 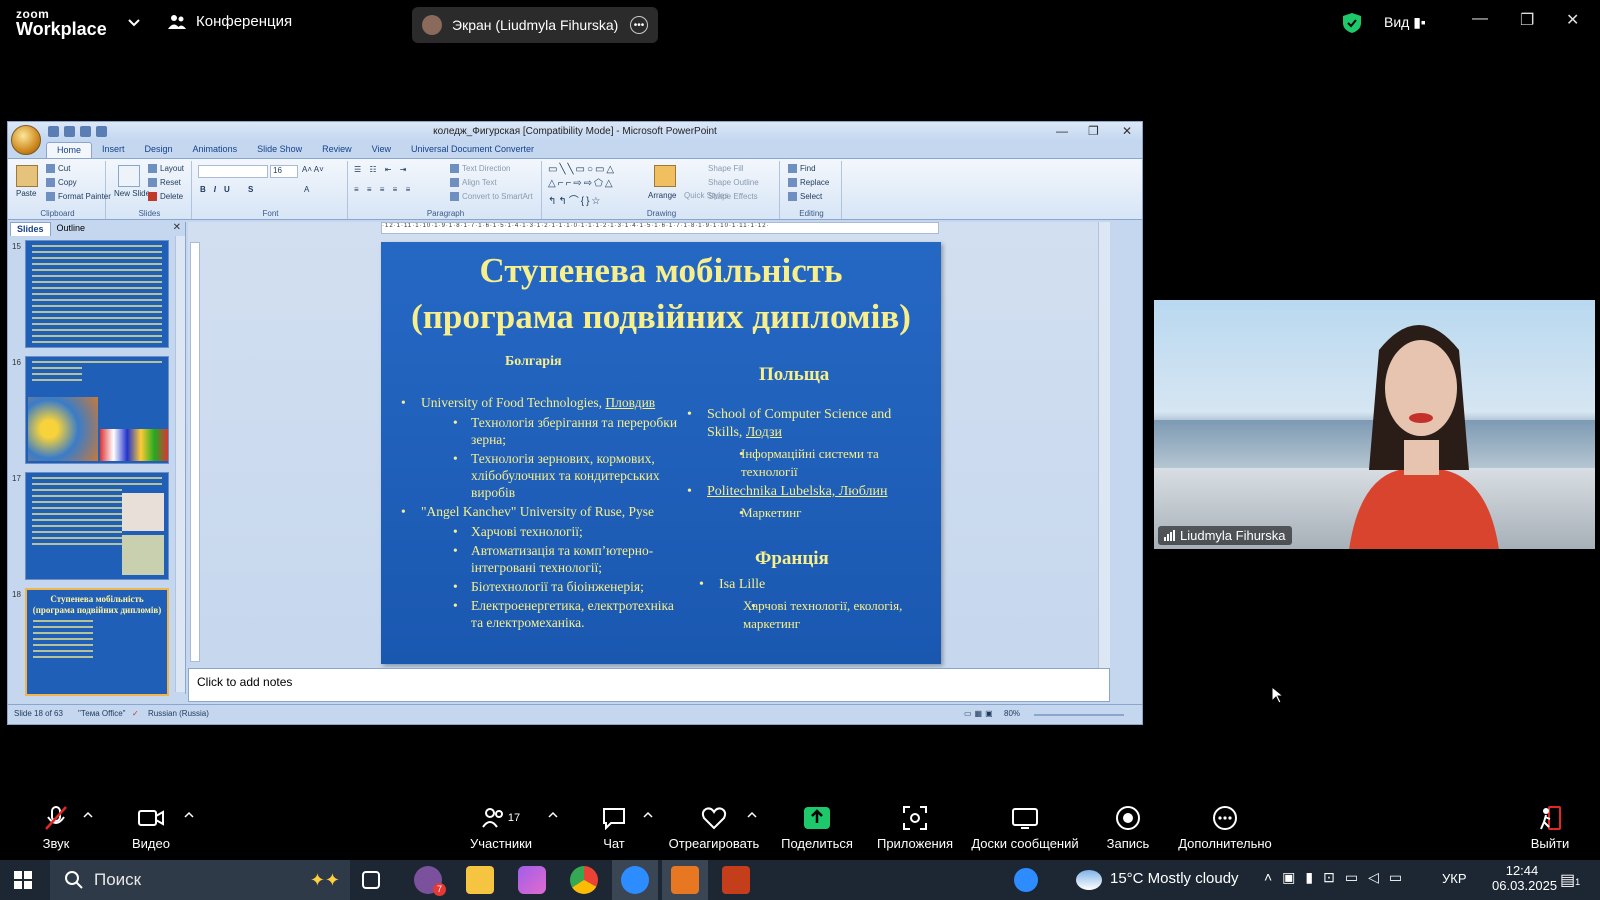 I want to click on arrange-button: Arrange, so click(x=662, y=195).